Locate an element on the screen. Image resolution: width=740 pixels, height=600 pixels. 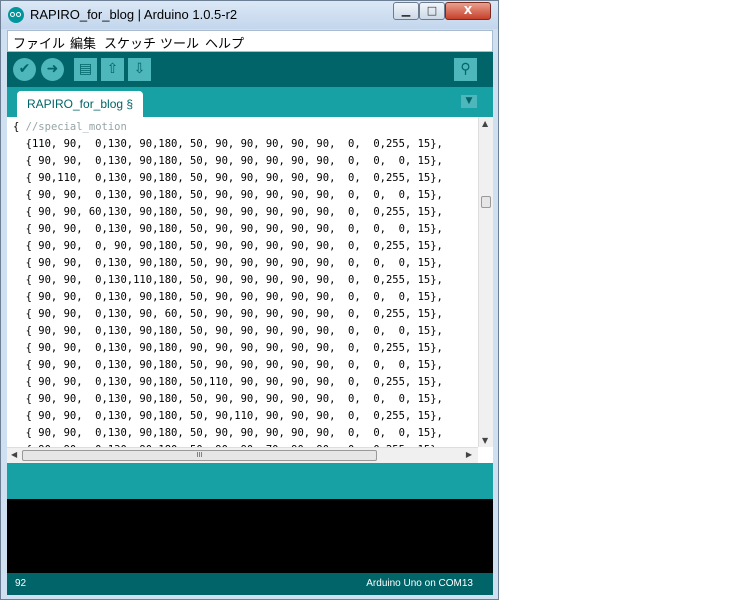
close-button: X is located at coordinates (468, 11).